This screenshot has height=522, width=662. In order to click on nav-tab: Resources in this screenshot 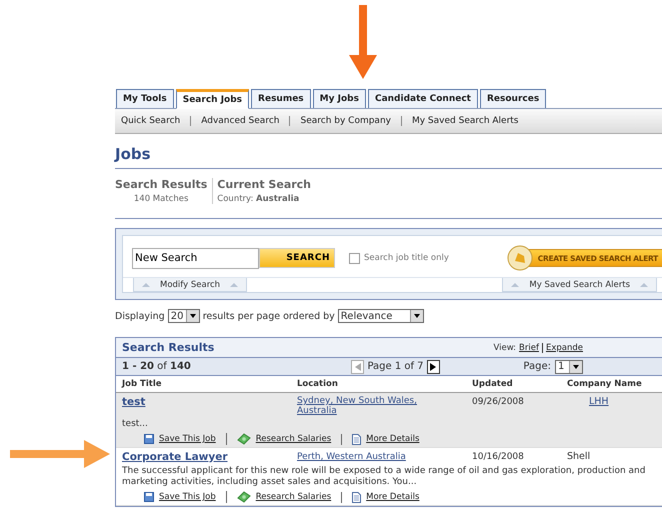, I will do `click(513, 98)`.